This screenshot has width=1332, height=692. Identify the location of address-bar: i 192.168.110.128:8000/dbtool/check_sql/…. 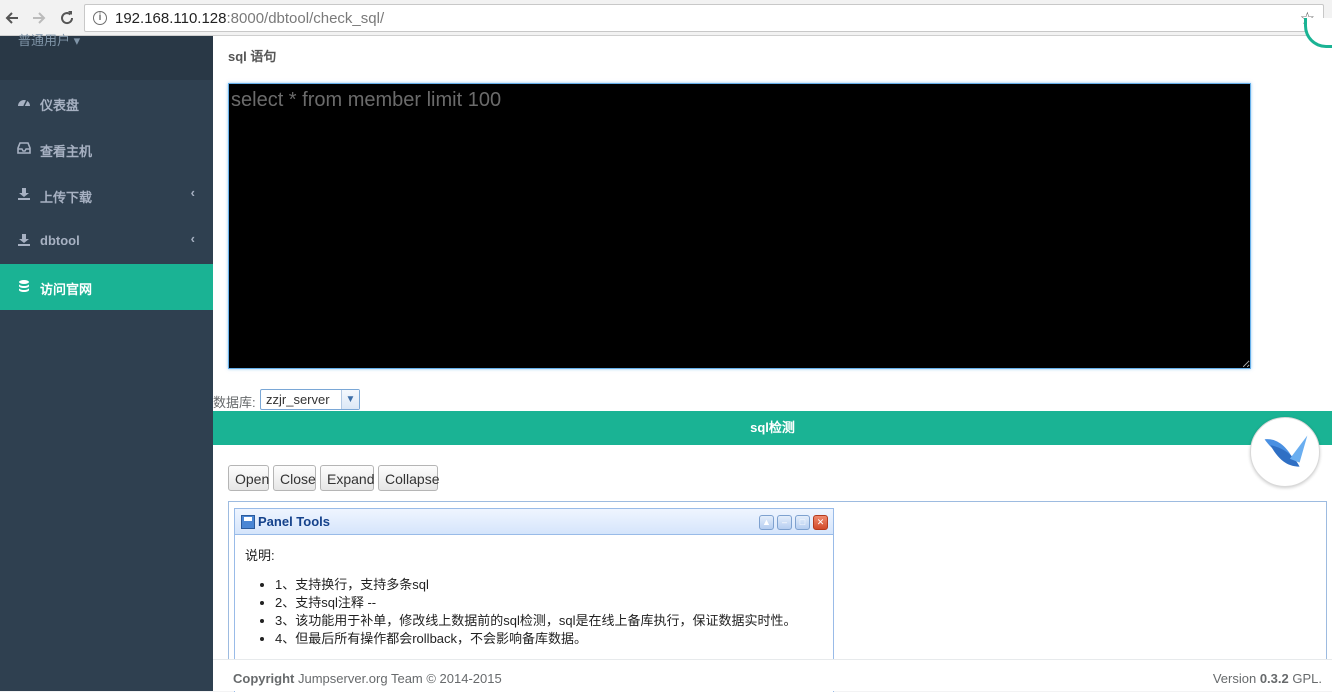
(704, 18).